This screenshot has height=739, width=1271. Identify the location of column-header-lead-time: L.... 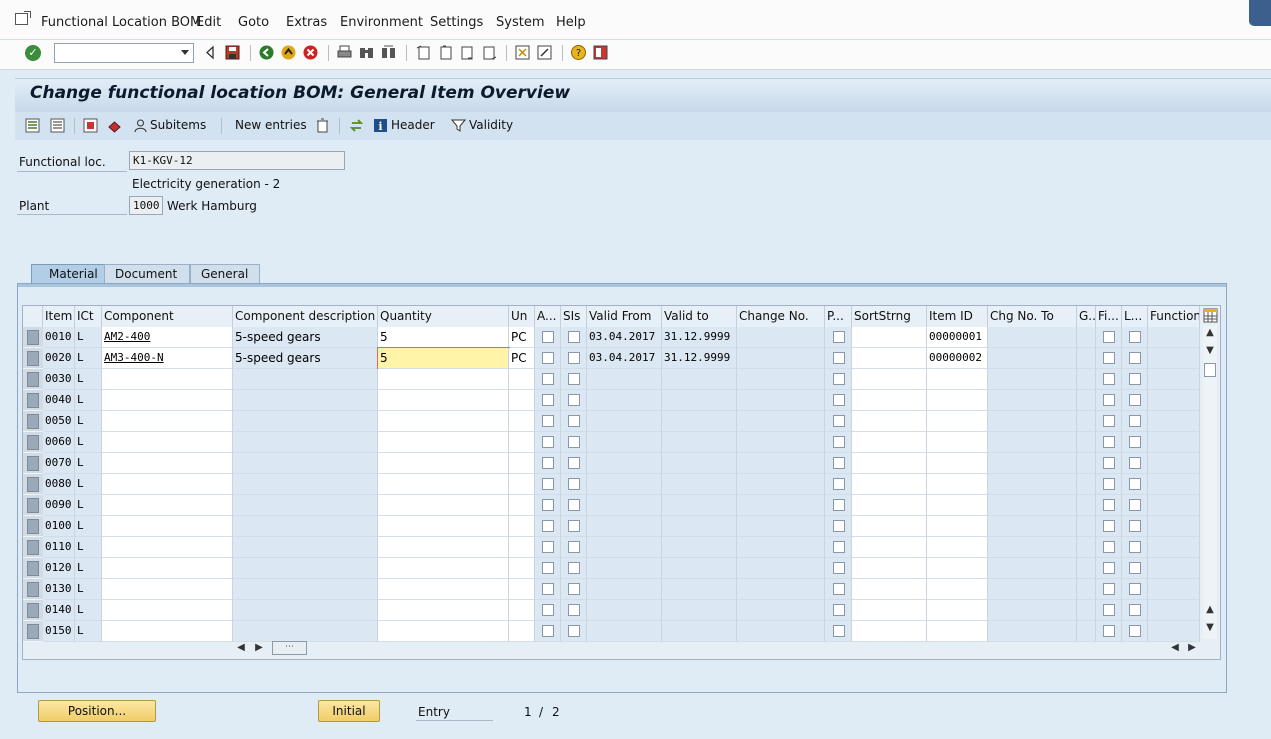
(1135, 316).